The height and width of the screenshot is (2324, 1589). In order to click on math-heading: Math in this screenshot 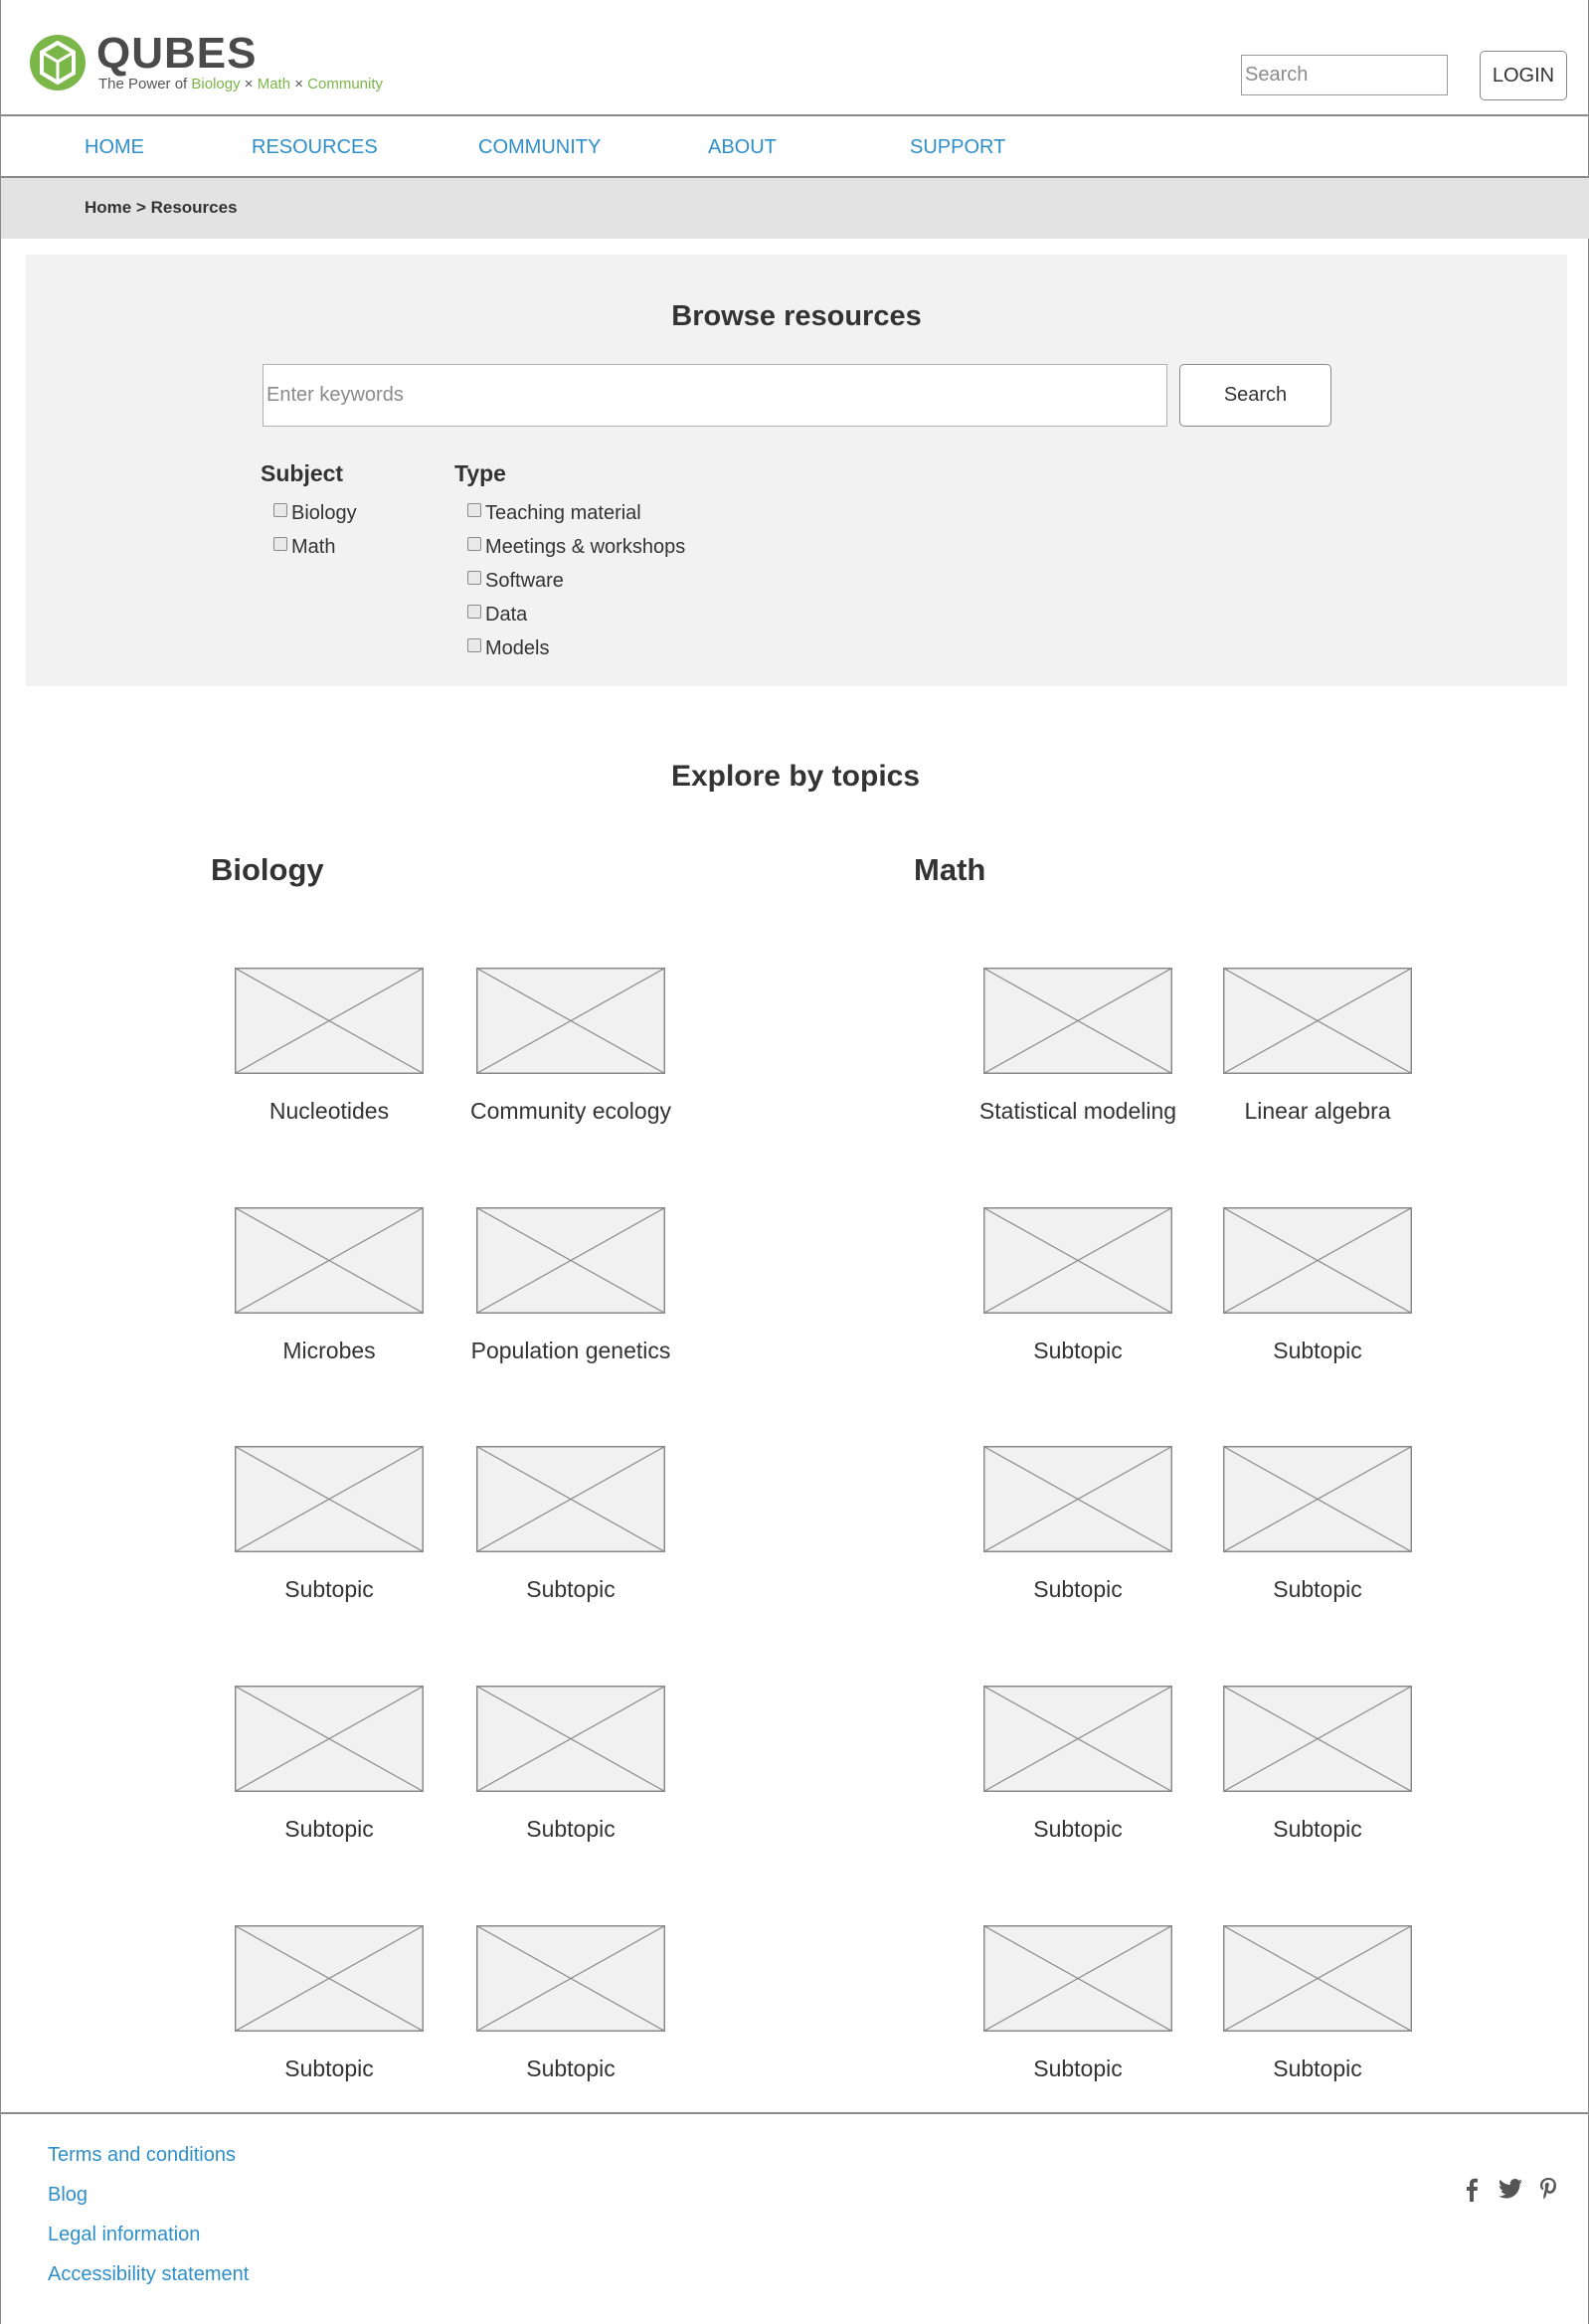, I will do `click(950, 869)`.